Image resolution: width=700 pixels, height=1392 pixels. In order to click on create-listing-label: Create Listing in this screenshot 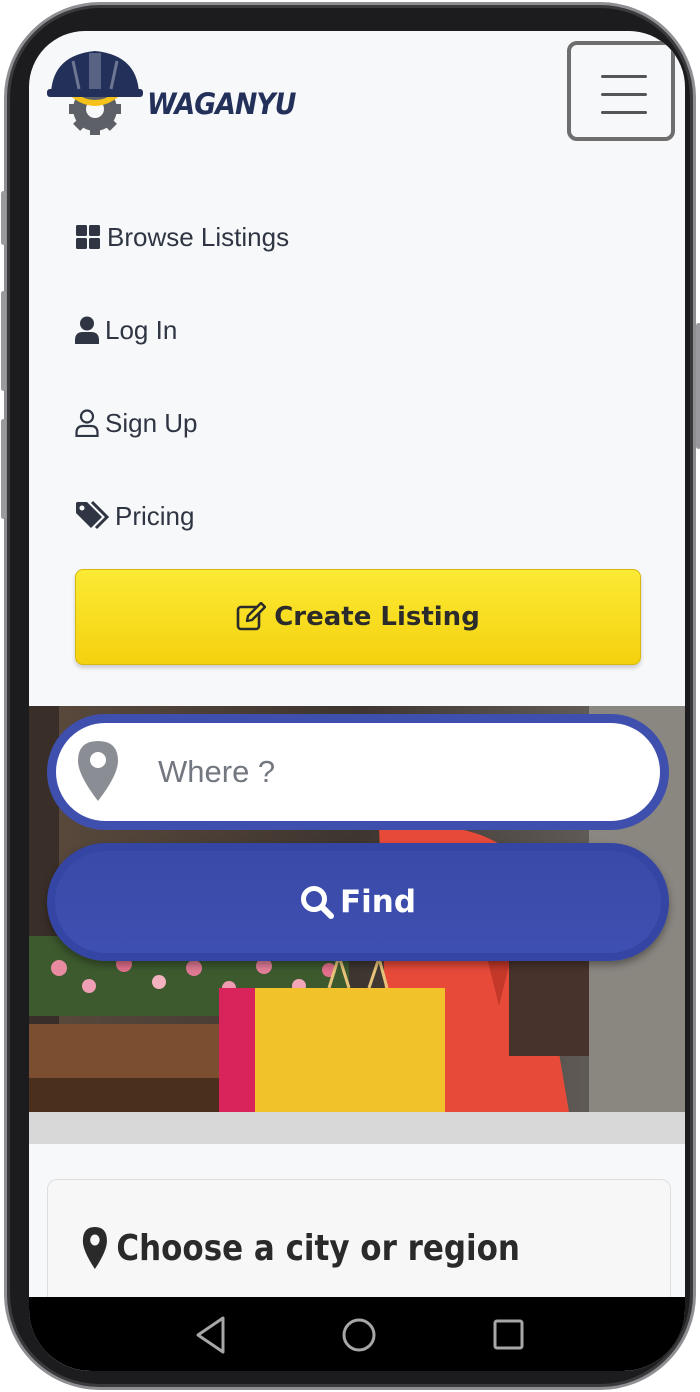, I will do `click(377, 617)`.